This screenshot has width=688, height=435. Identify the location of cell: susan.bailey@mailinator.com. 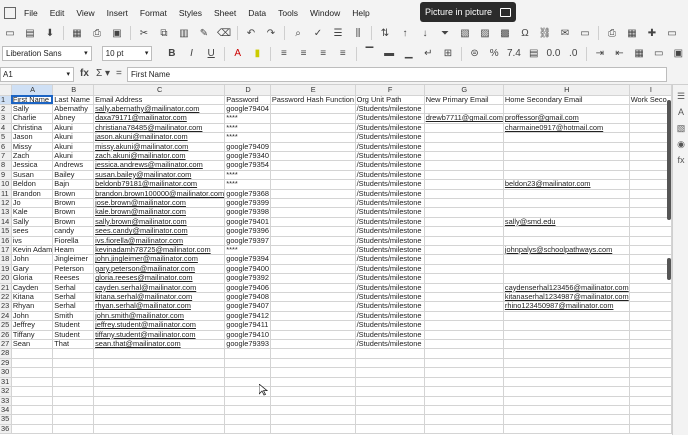
(159, 175).